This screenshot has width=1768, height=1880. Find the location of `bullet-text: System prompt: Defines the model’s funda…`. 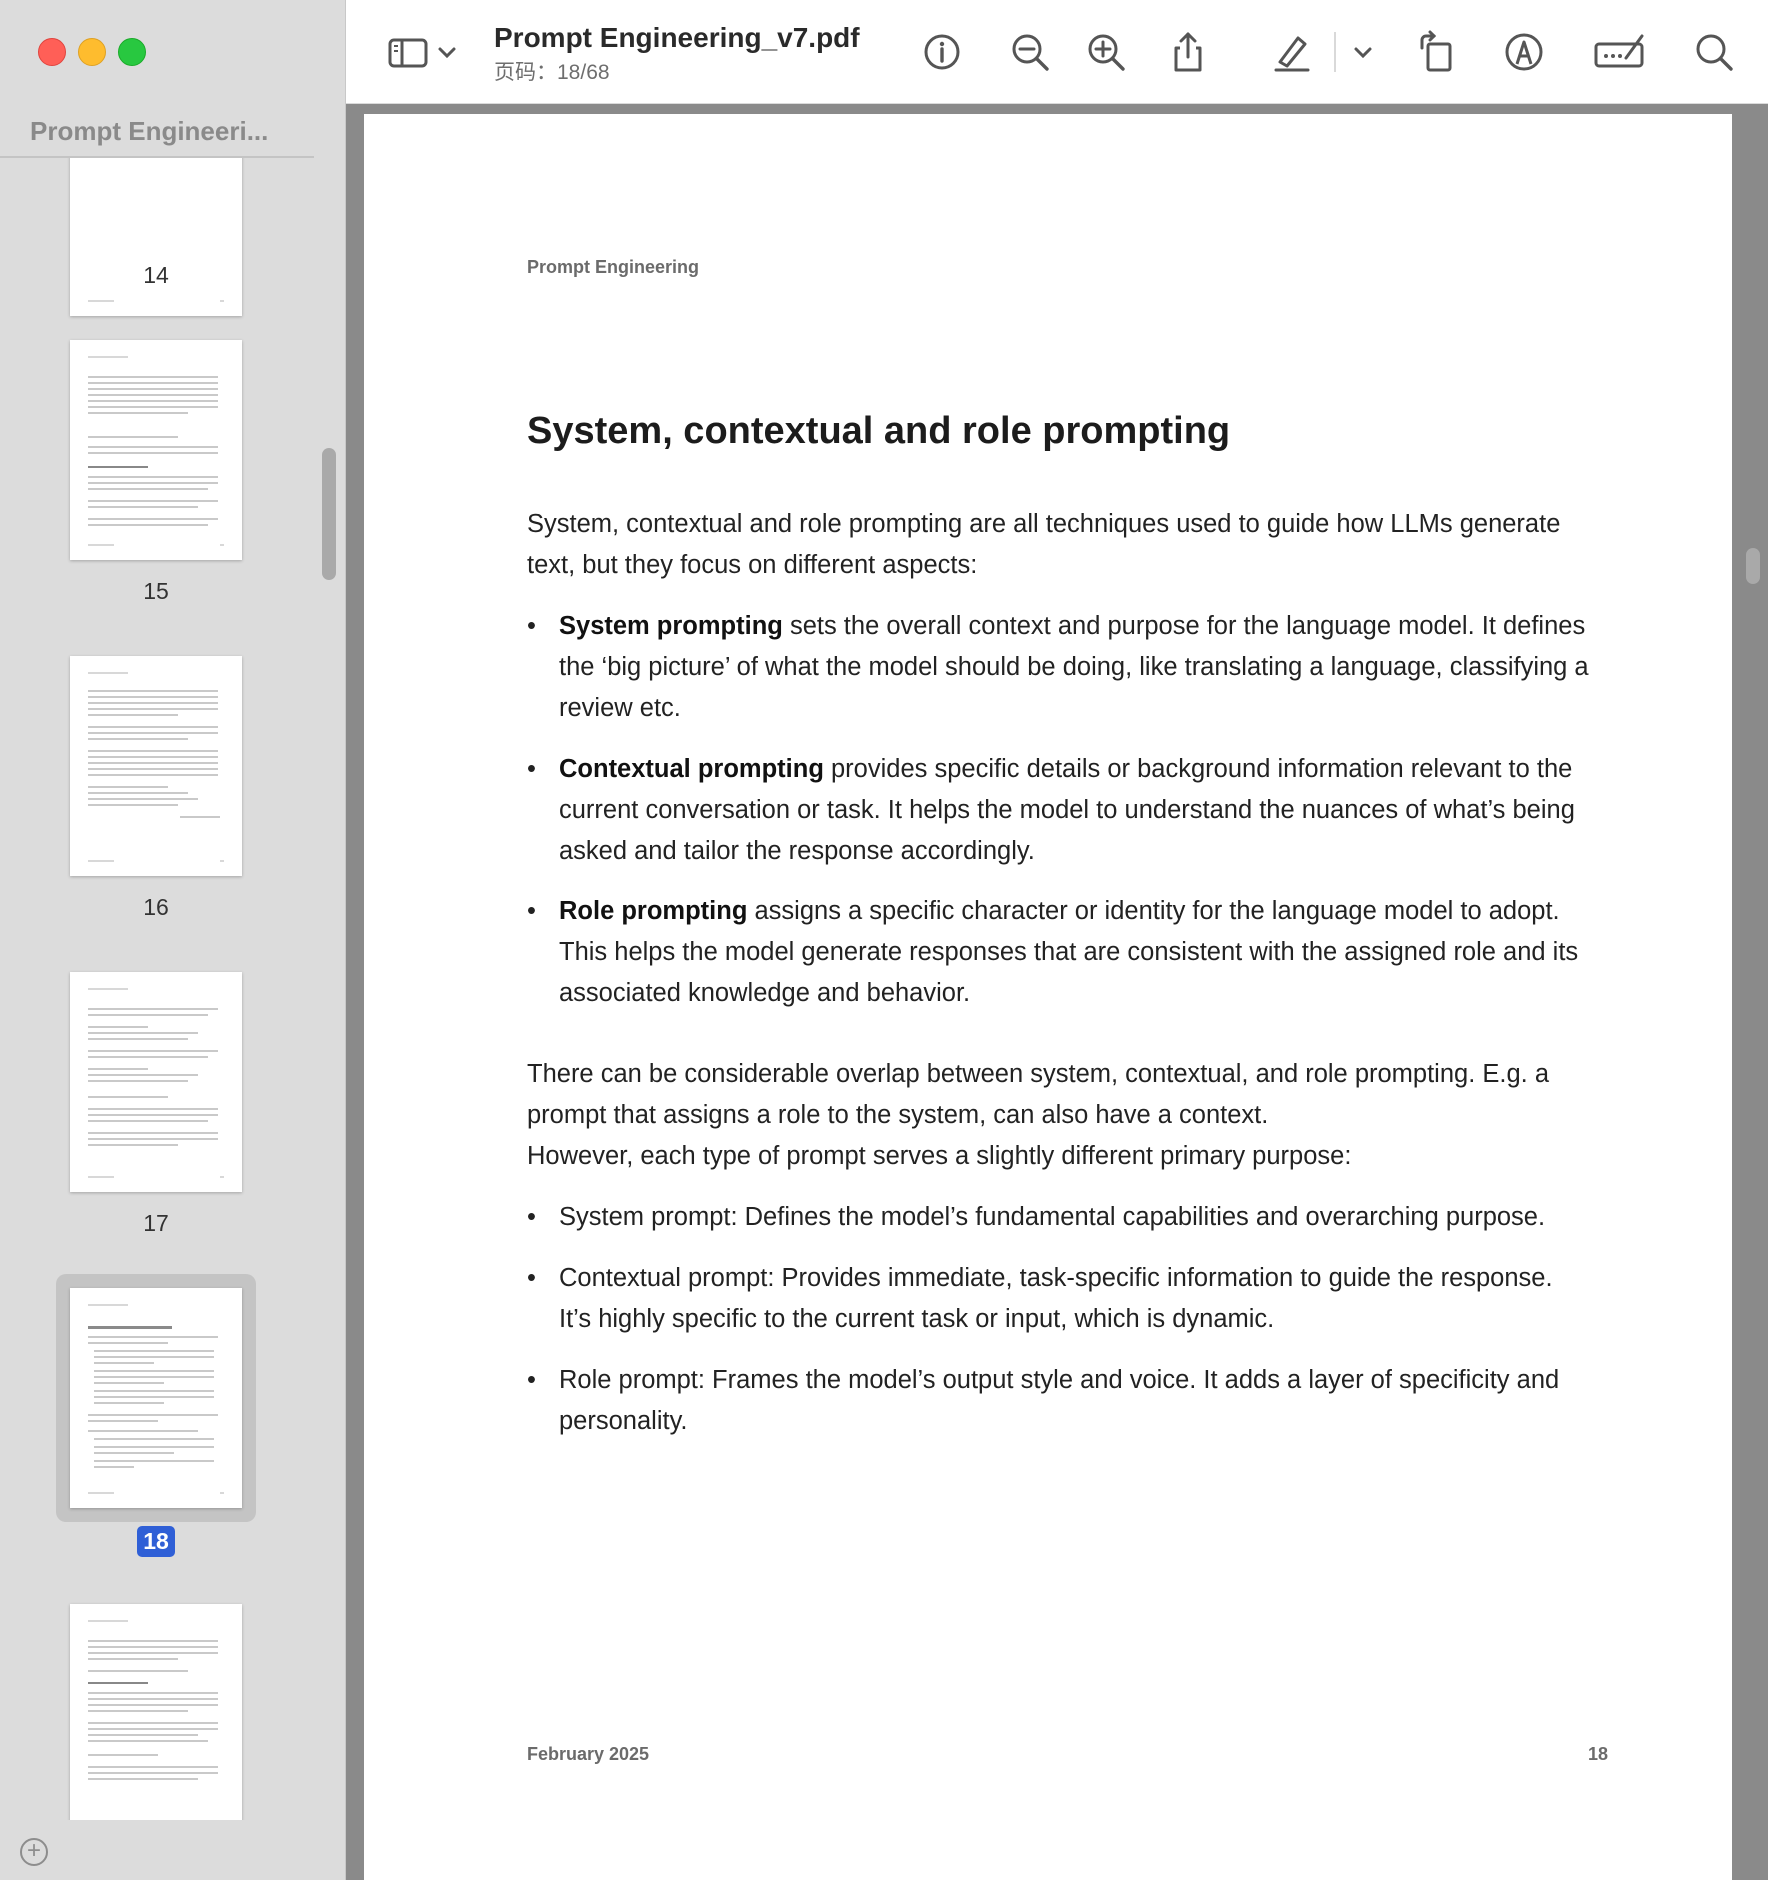

bullet-text: System prompt: Defines the model’s funda… is located at coordinates (1052, 1217).